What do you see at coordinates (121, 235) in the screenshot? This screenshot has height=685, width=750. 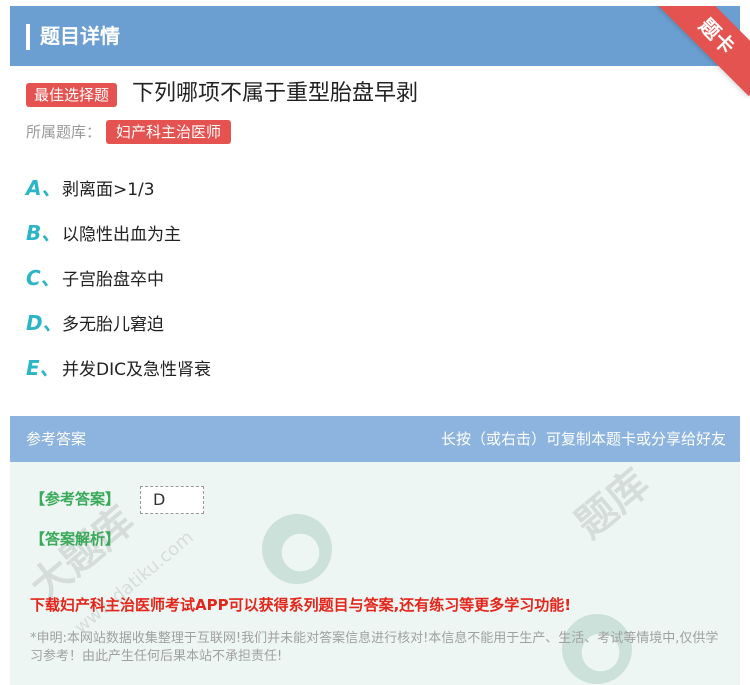 I see `option-text: 以隐性出血为主` at bounding box center [121, 235].